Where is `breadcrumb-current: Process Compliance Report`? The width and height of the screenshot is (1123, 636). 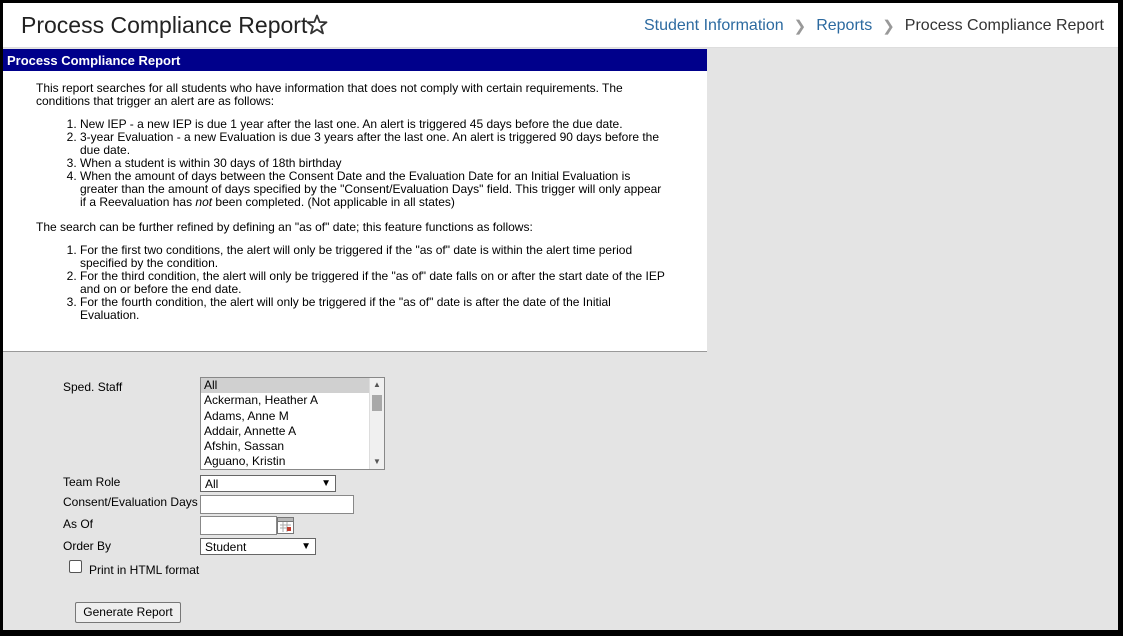
breadcrumb-current: Process Compliance Report is located at coordinates (1004, 25).